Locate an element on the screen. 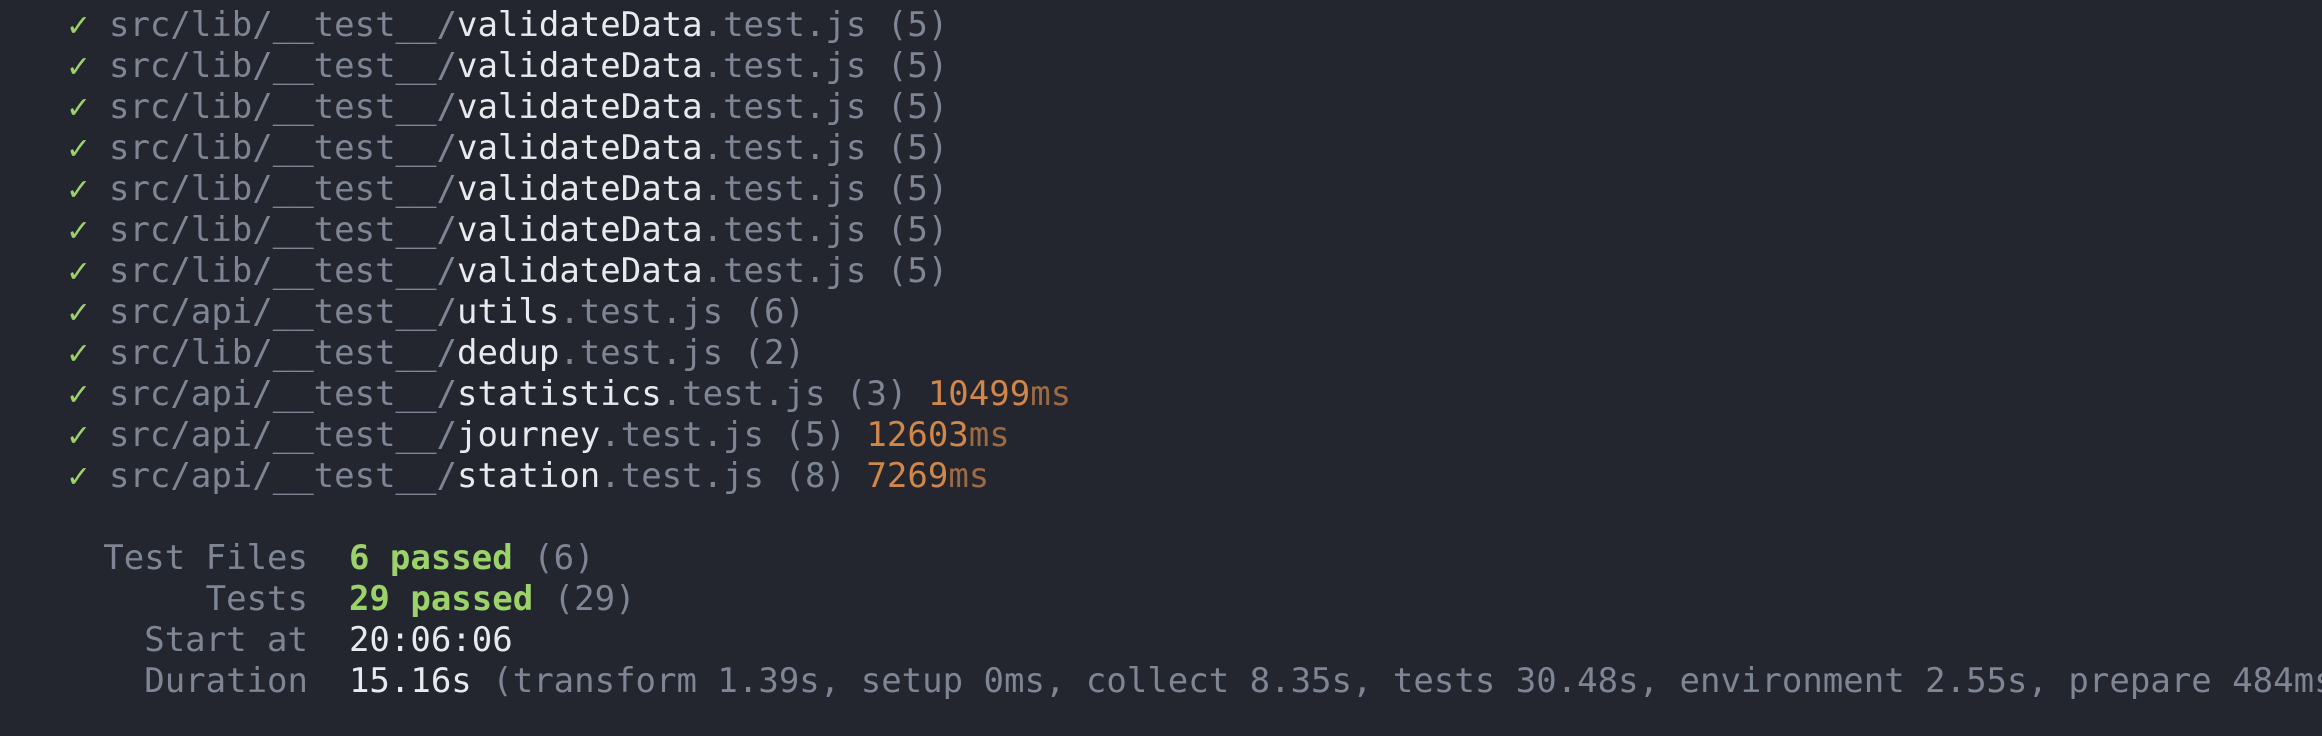  test-file-name: journey is located at coordinates (528, 435).